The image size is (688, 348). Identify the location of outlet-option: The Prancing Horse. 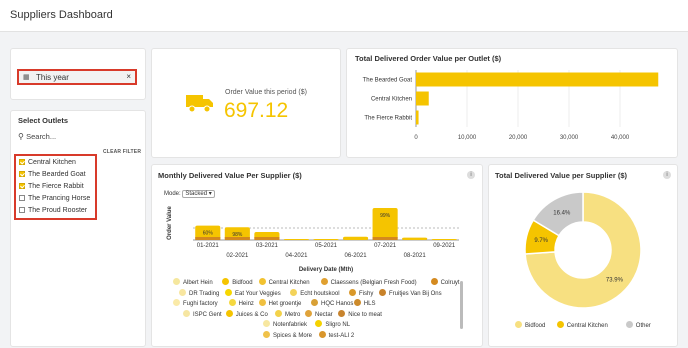
(54, 200).